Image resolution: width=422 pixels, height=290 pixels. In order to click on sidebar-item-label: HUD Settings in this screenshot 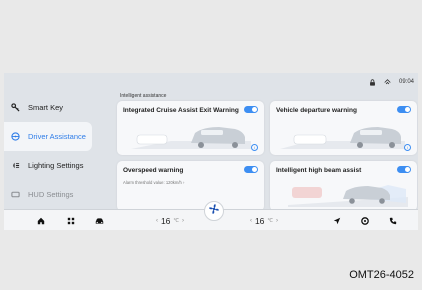, I will do `click(51, 194)`.